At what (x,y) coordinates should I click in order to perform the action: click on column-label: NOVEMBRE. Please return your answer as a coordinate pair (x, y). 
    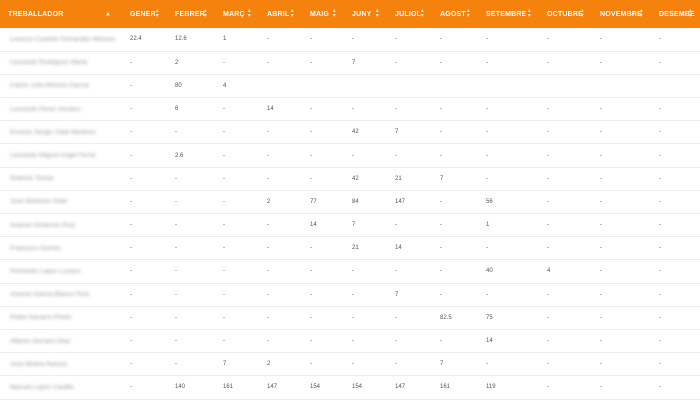
    Looking at the image, I should click on (621, 14).